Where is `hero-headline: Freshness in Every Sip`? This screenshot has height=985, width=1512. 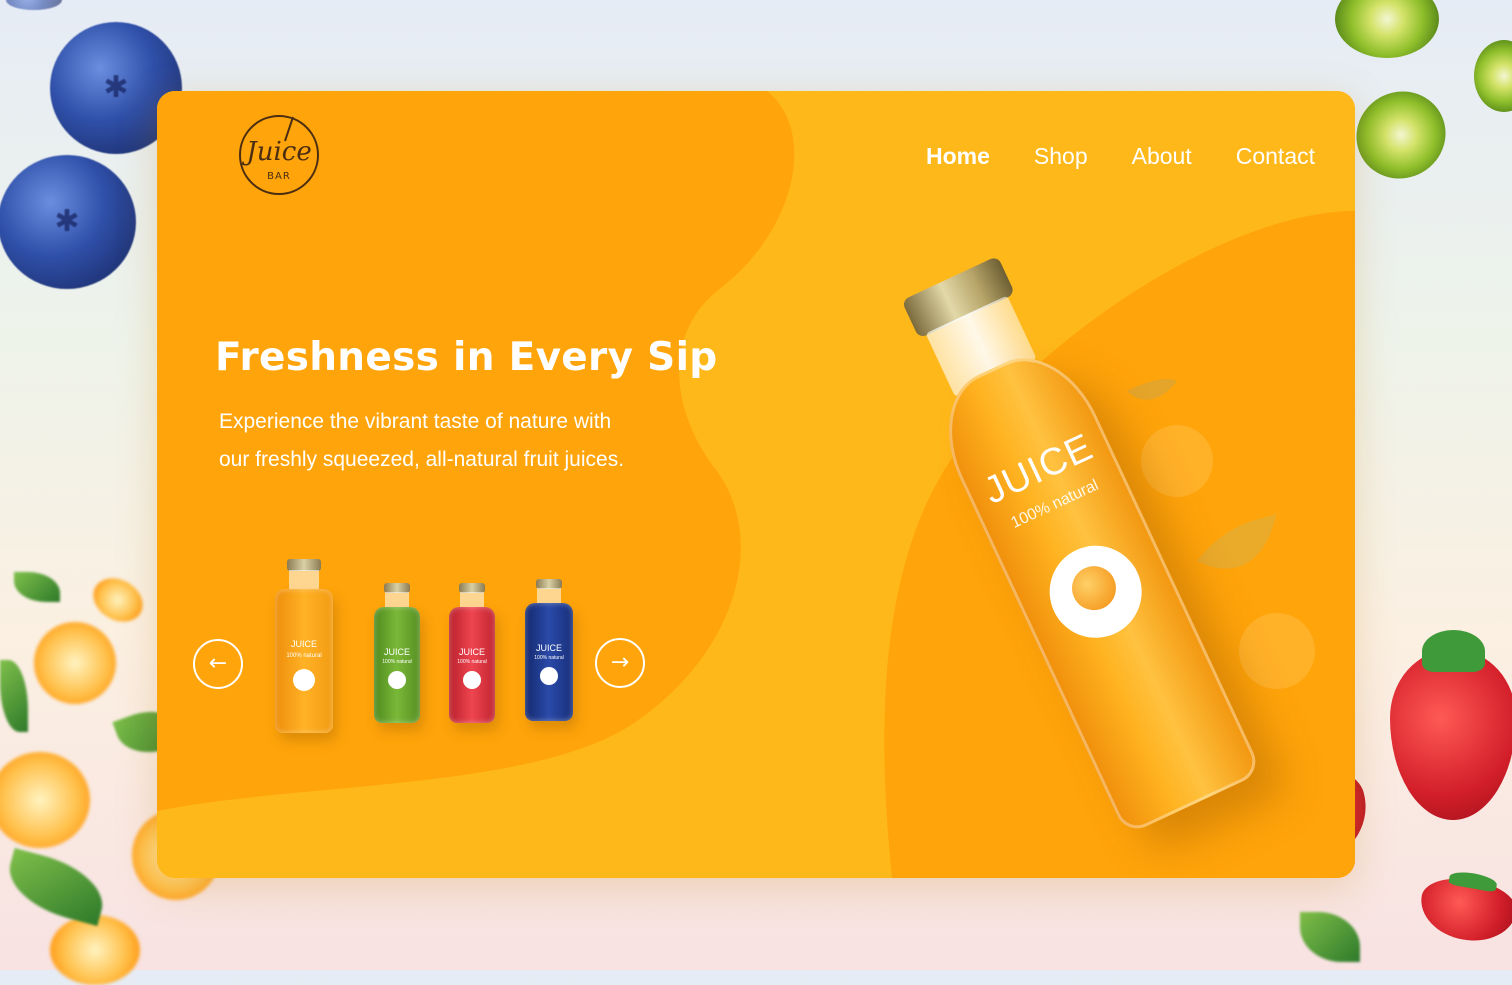 hero-headline: Freshness in Every Sip is located at coordinates (466, 357).